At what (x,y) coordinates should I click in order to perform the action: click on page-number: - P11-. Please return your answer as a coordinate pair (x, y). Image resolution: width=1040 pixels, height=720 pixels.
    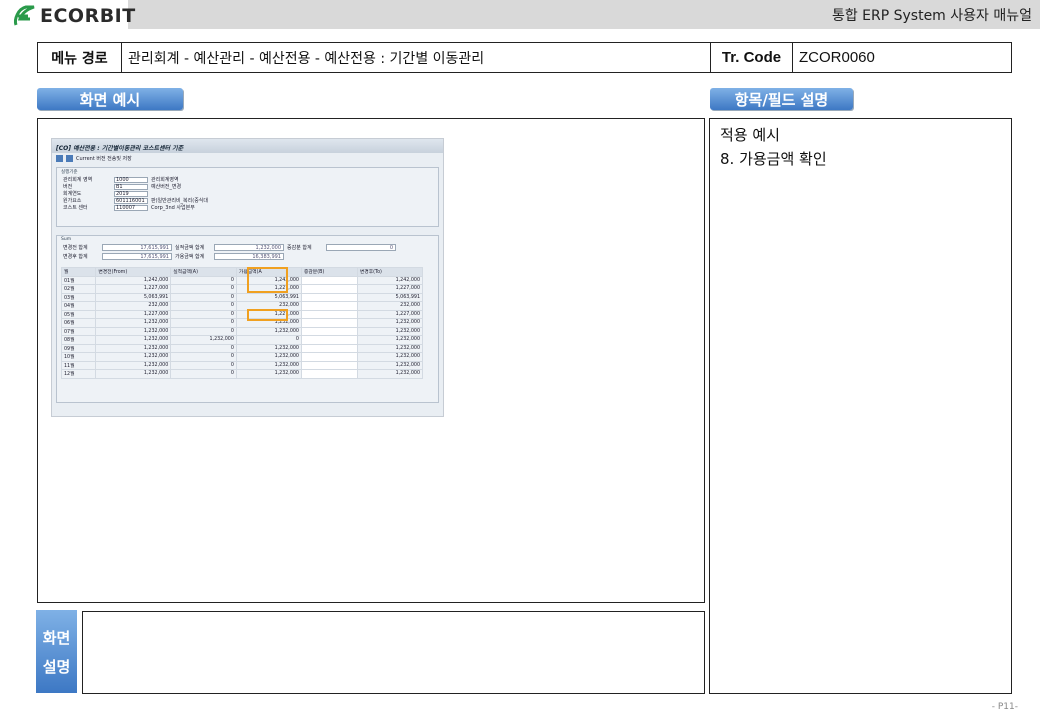
    Looking at the image, I should click on (1004, 707).